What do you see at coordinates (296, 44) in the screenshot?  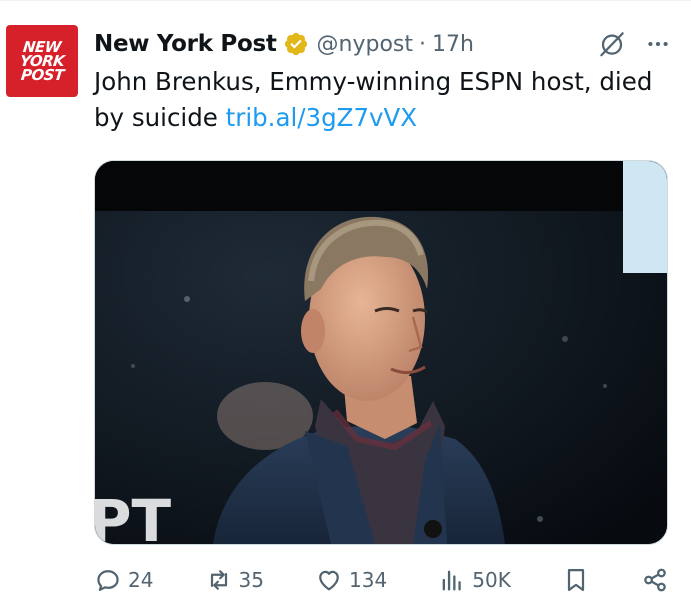 I see `verified-badge-icon` at bounding box center [296, 44].